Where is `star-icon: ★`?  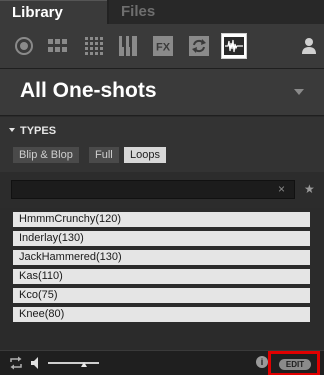 star-icon: ★ is located at coordinates (309, 189).